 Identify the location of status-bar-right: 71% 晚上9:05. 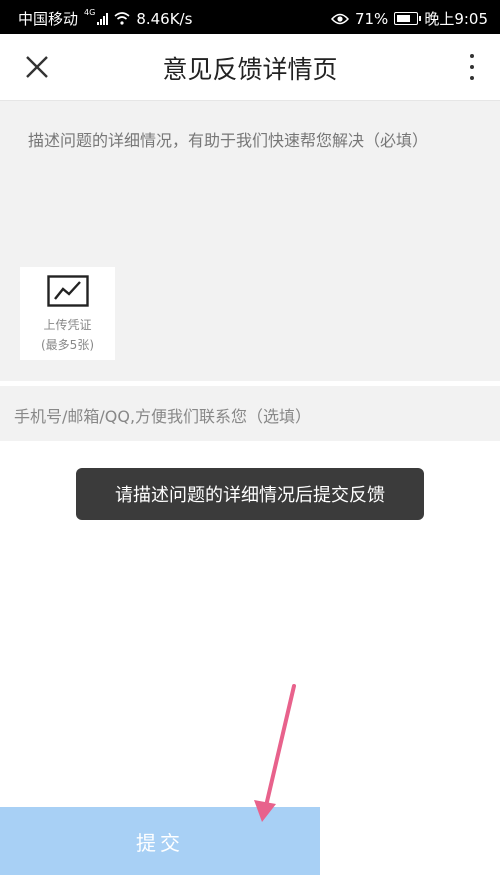
(409, 18).